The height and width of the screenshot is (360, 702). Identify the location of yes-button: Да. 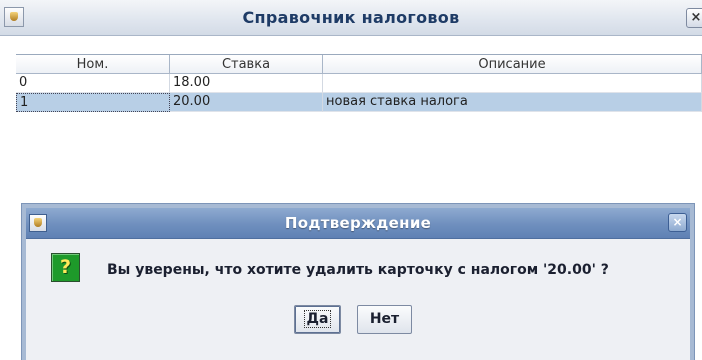
(317, 319).